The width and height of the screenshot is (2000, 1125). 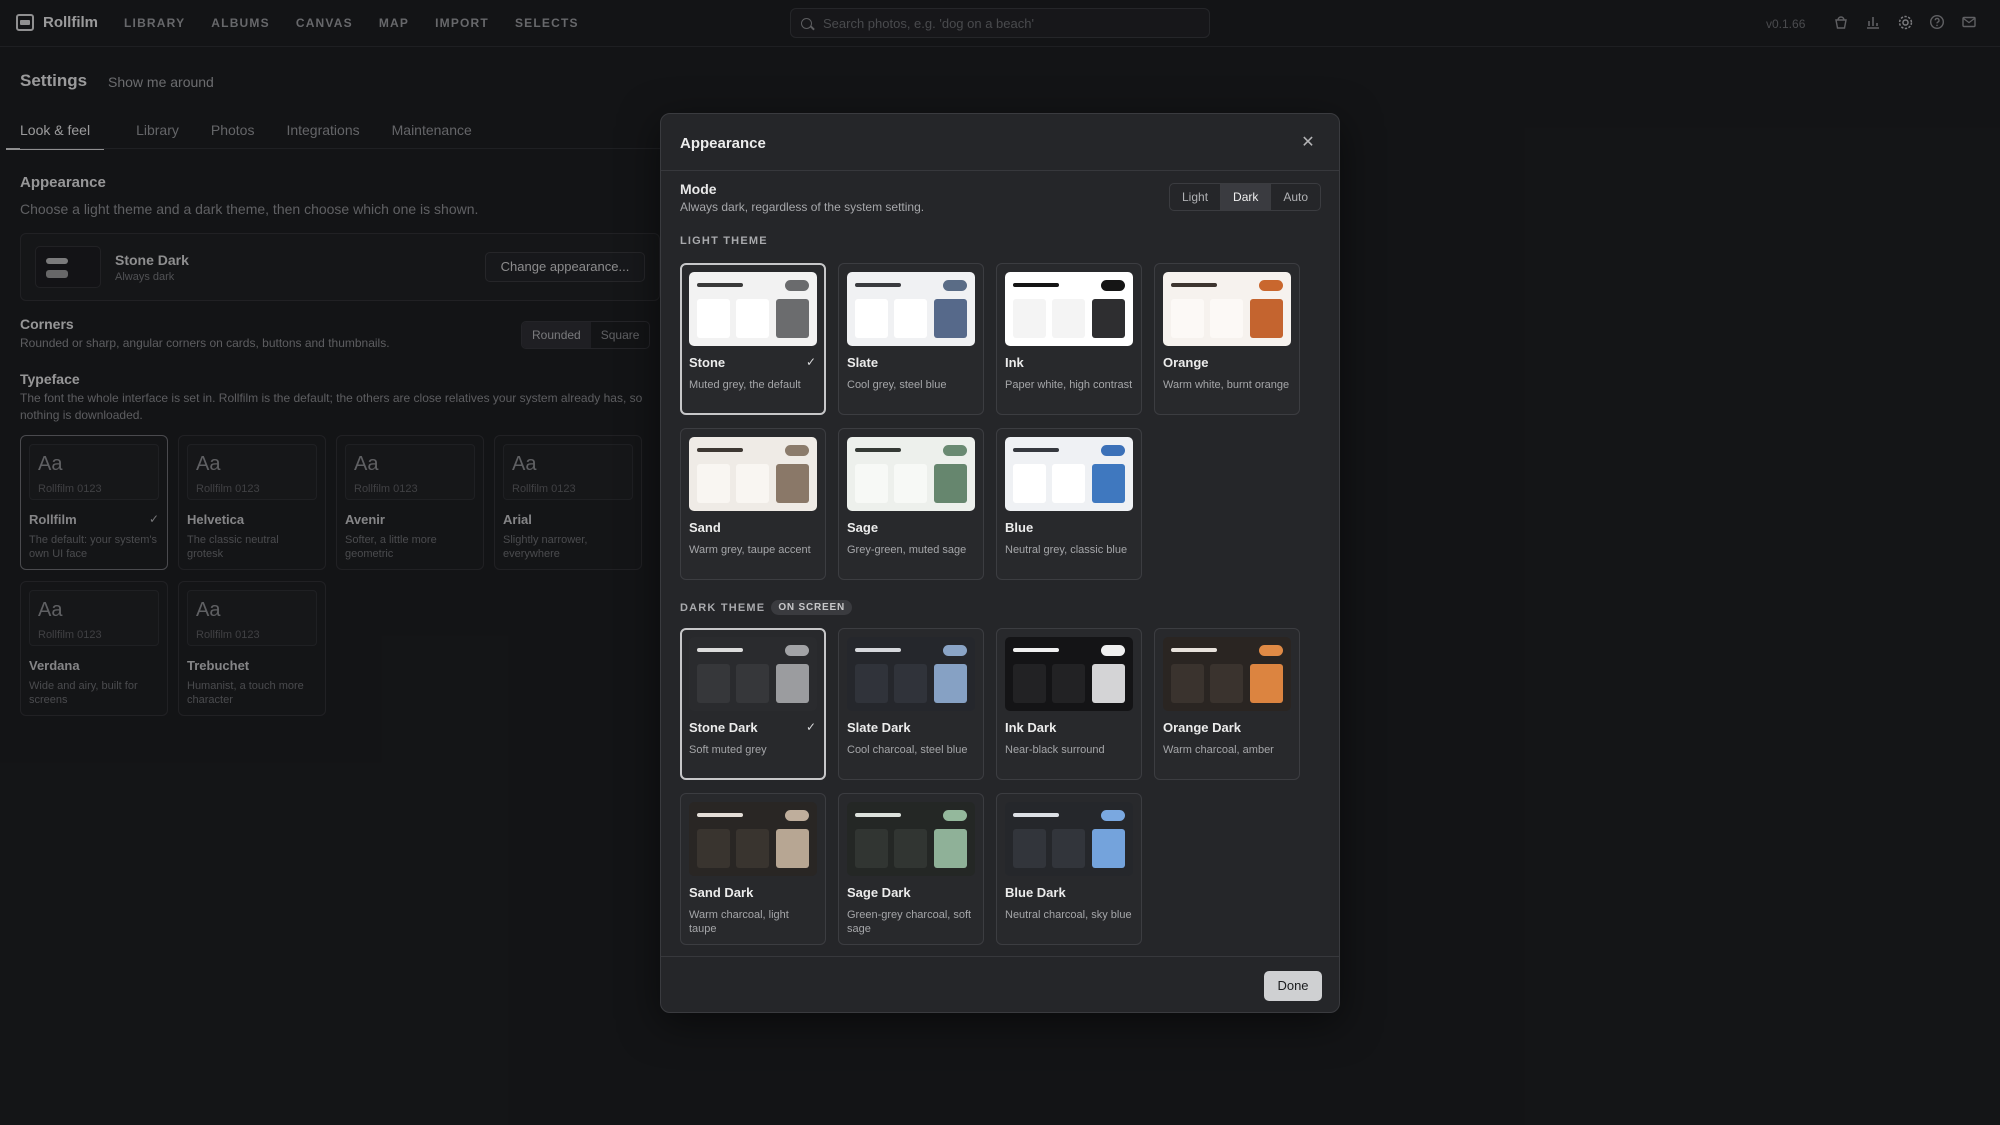 What do you see at coordinates (723, 727) in the screenshot?
I see `theme-name: Stone Dark` at bounding box center [723, 727].